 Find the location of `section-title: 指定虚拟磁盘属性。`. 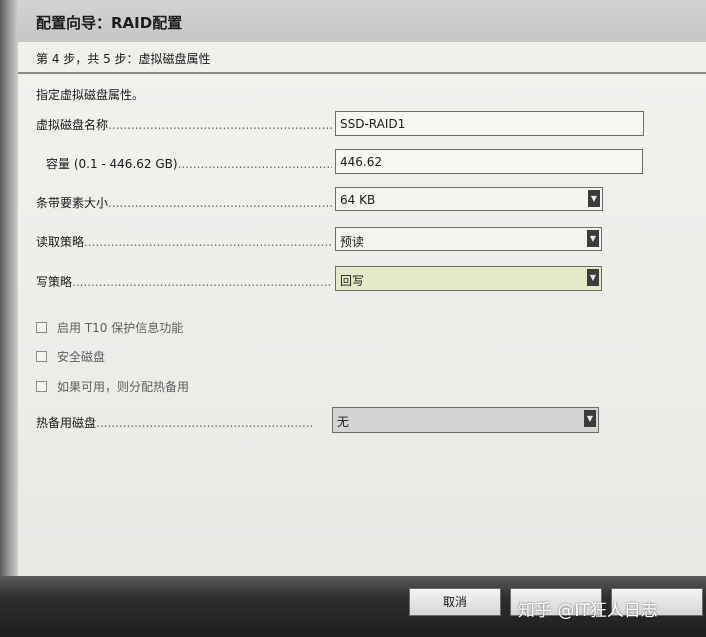

section-title: 指定虚拟磁盘属性。 is located at coordinates (90, 95).